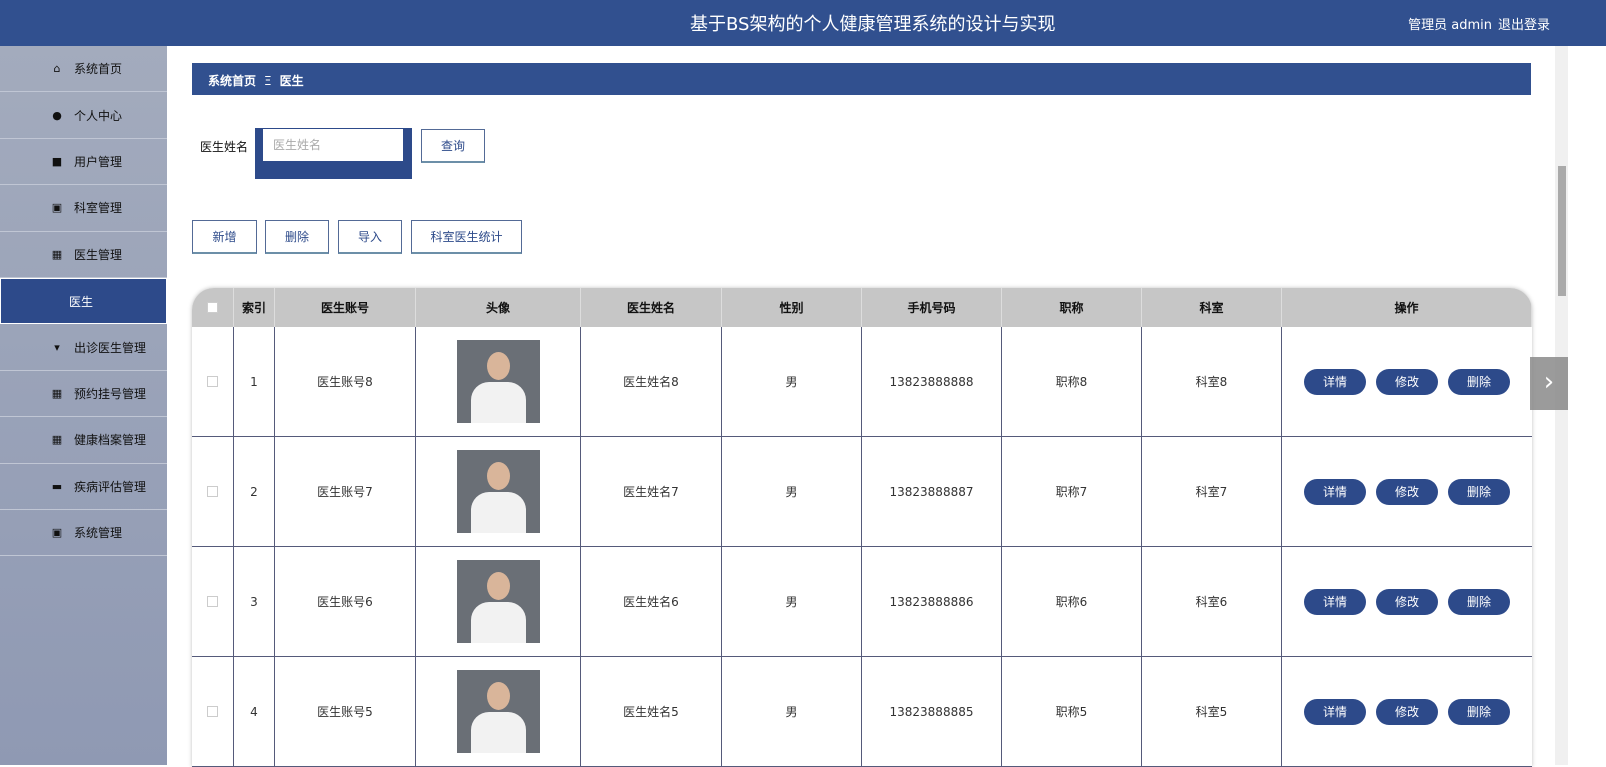  I want to click on clipboard-check-icon: ▣, so click(57, 533).